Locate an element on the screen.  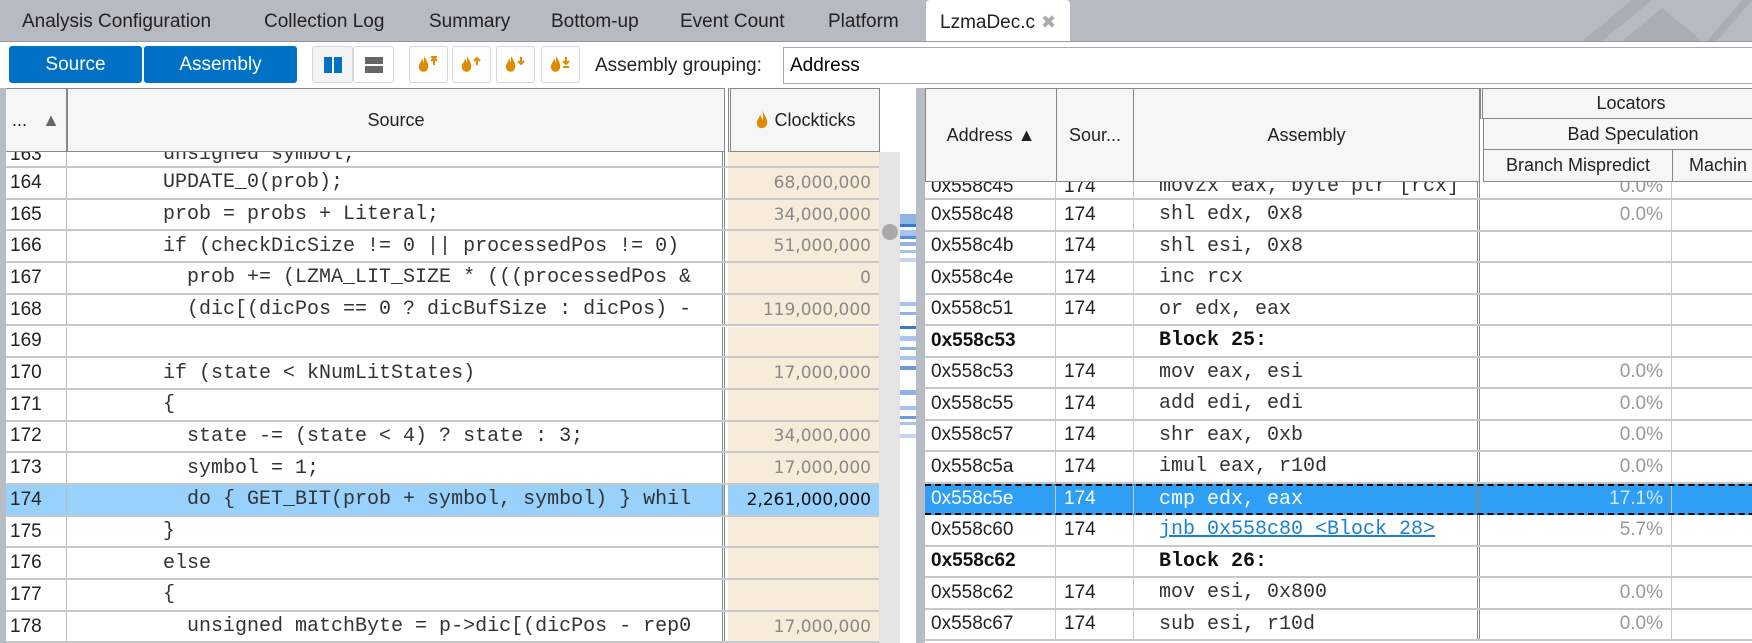
assembly-row: 0x558c53 174 mov eax, esi 0.0% is located at coordinates (1338, 373).